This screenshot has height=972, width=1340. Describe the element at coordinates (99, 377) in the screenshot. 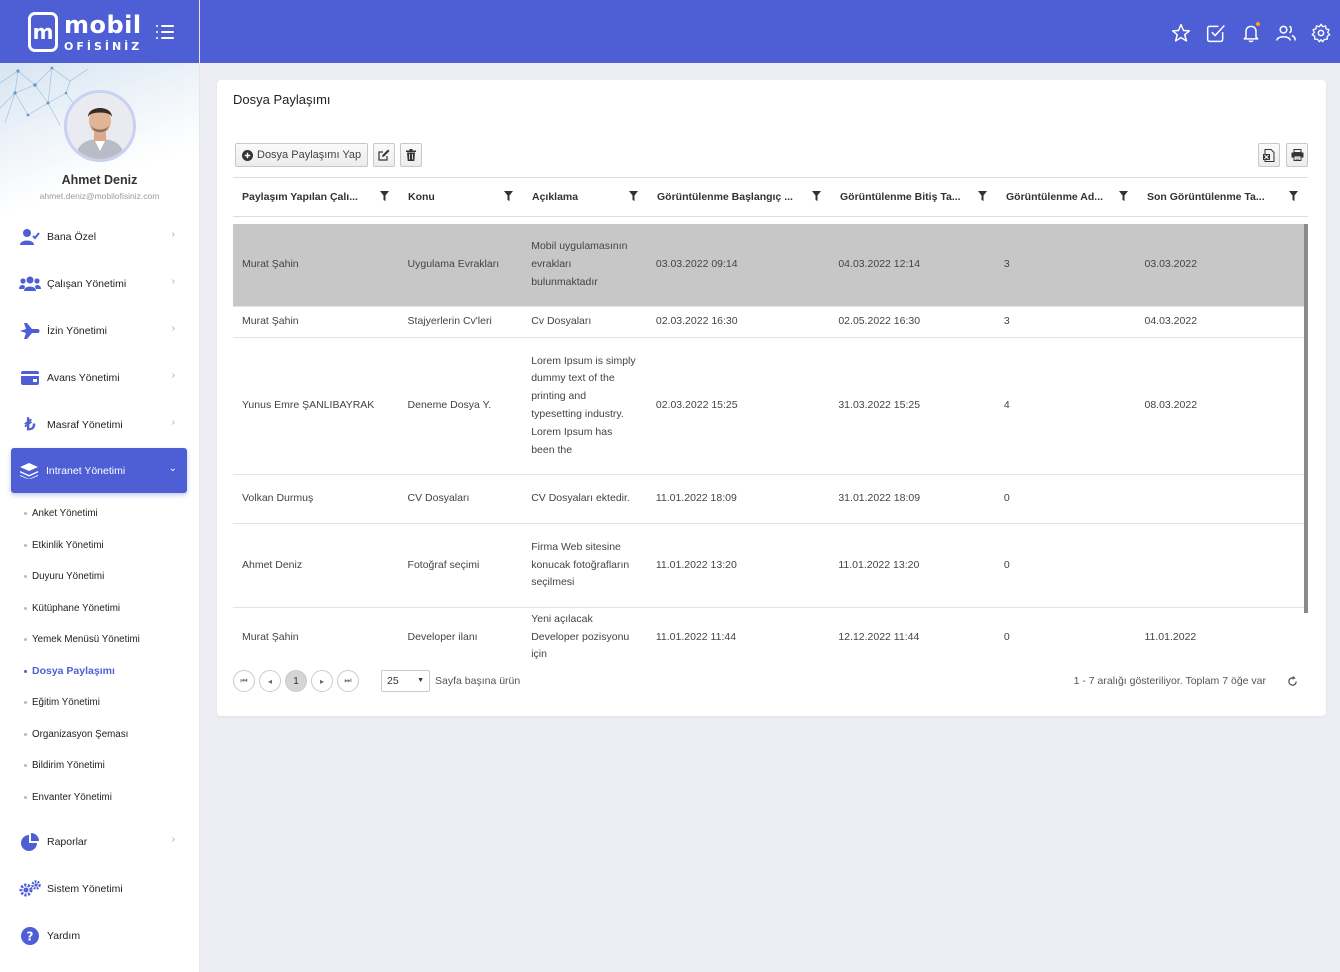

I see `sidebar-item-avans-yonetimi: Avans Yönetimi ›` at that location.